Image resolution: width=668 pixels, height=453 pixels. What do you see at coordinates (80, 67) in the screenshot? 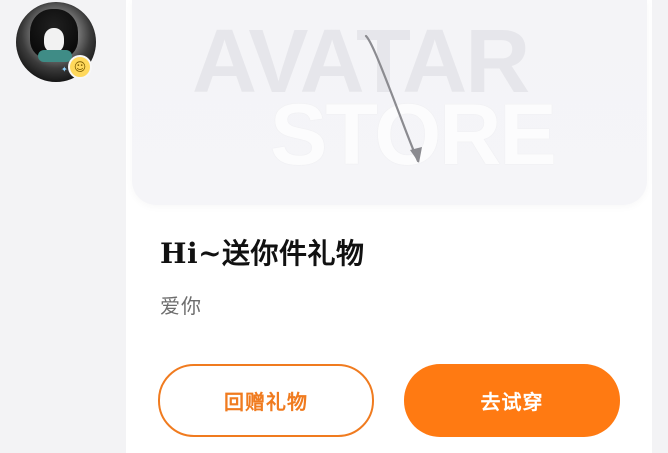
I see `smiley-badge-icon: ☺` at bounding box center [80, 67].